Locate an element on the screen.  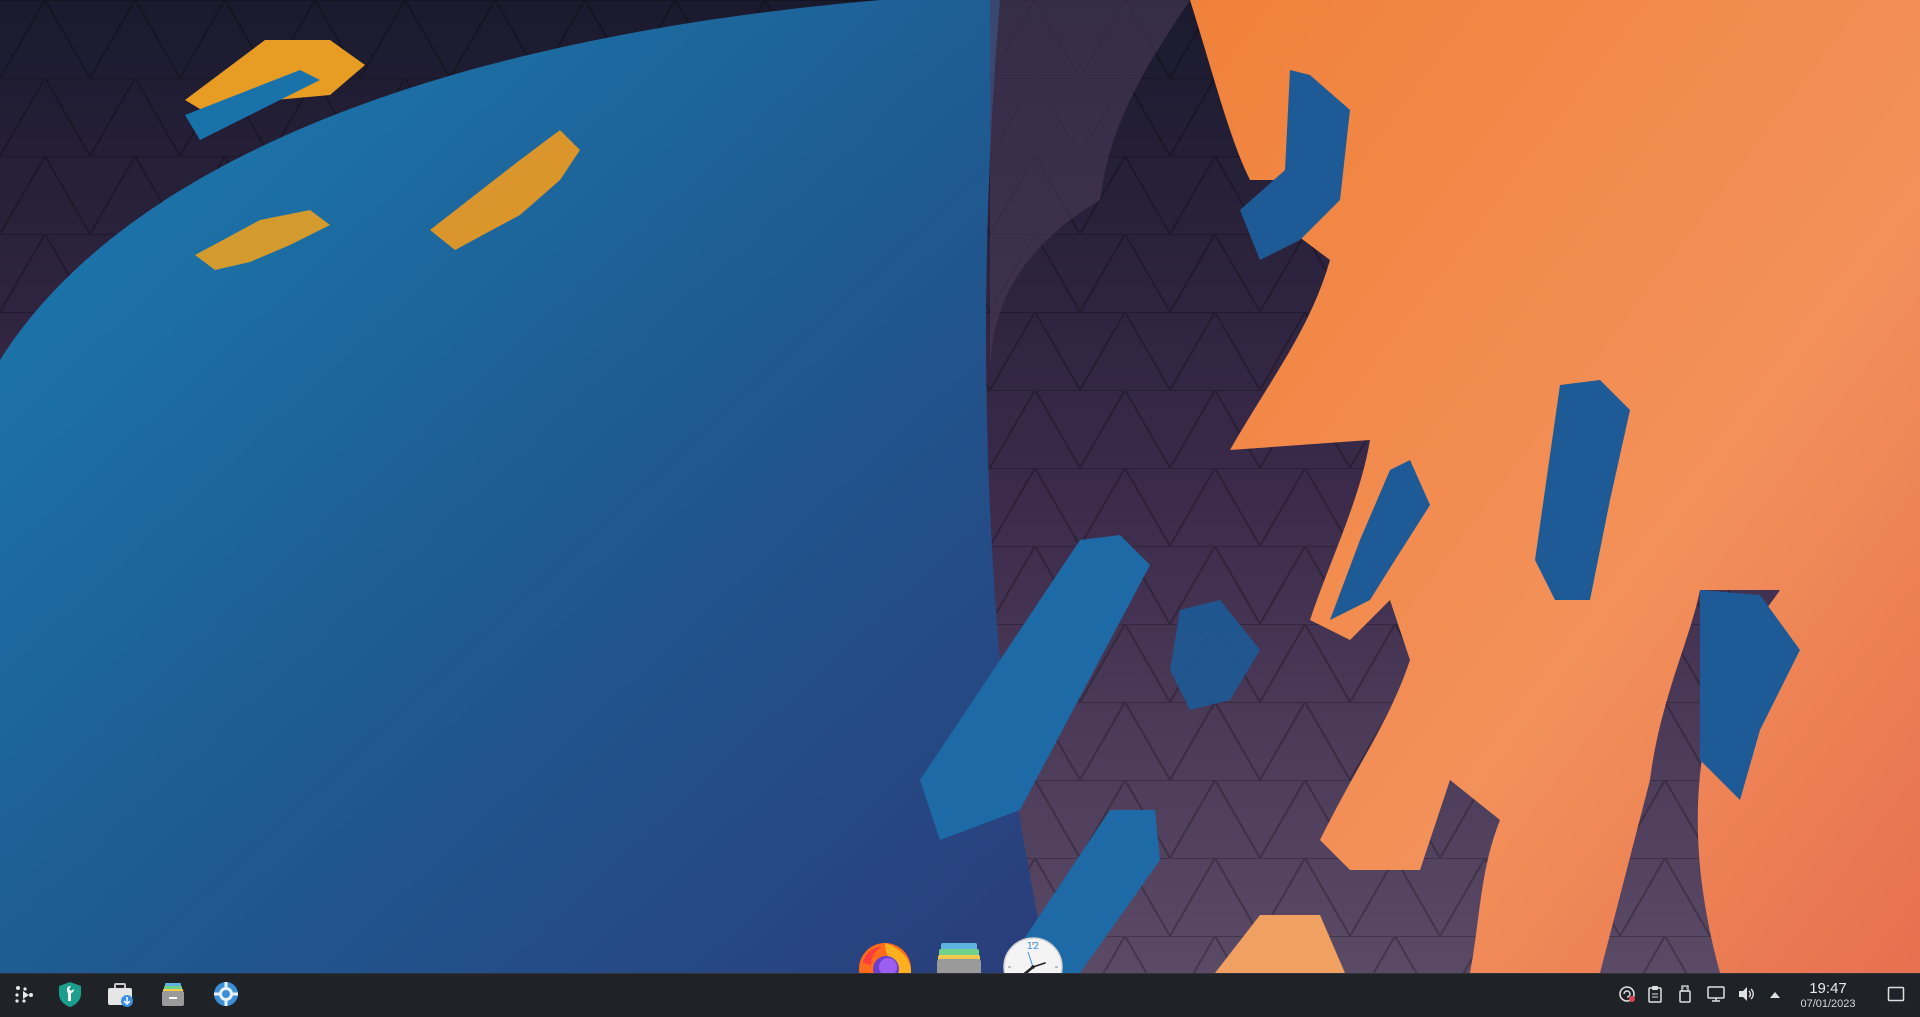
clipboard-icon is located at coordinates (1655, 996).